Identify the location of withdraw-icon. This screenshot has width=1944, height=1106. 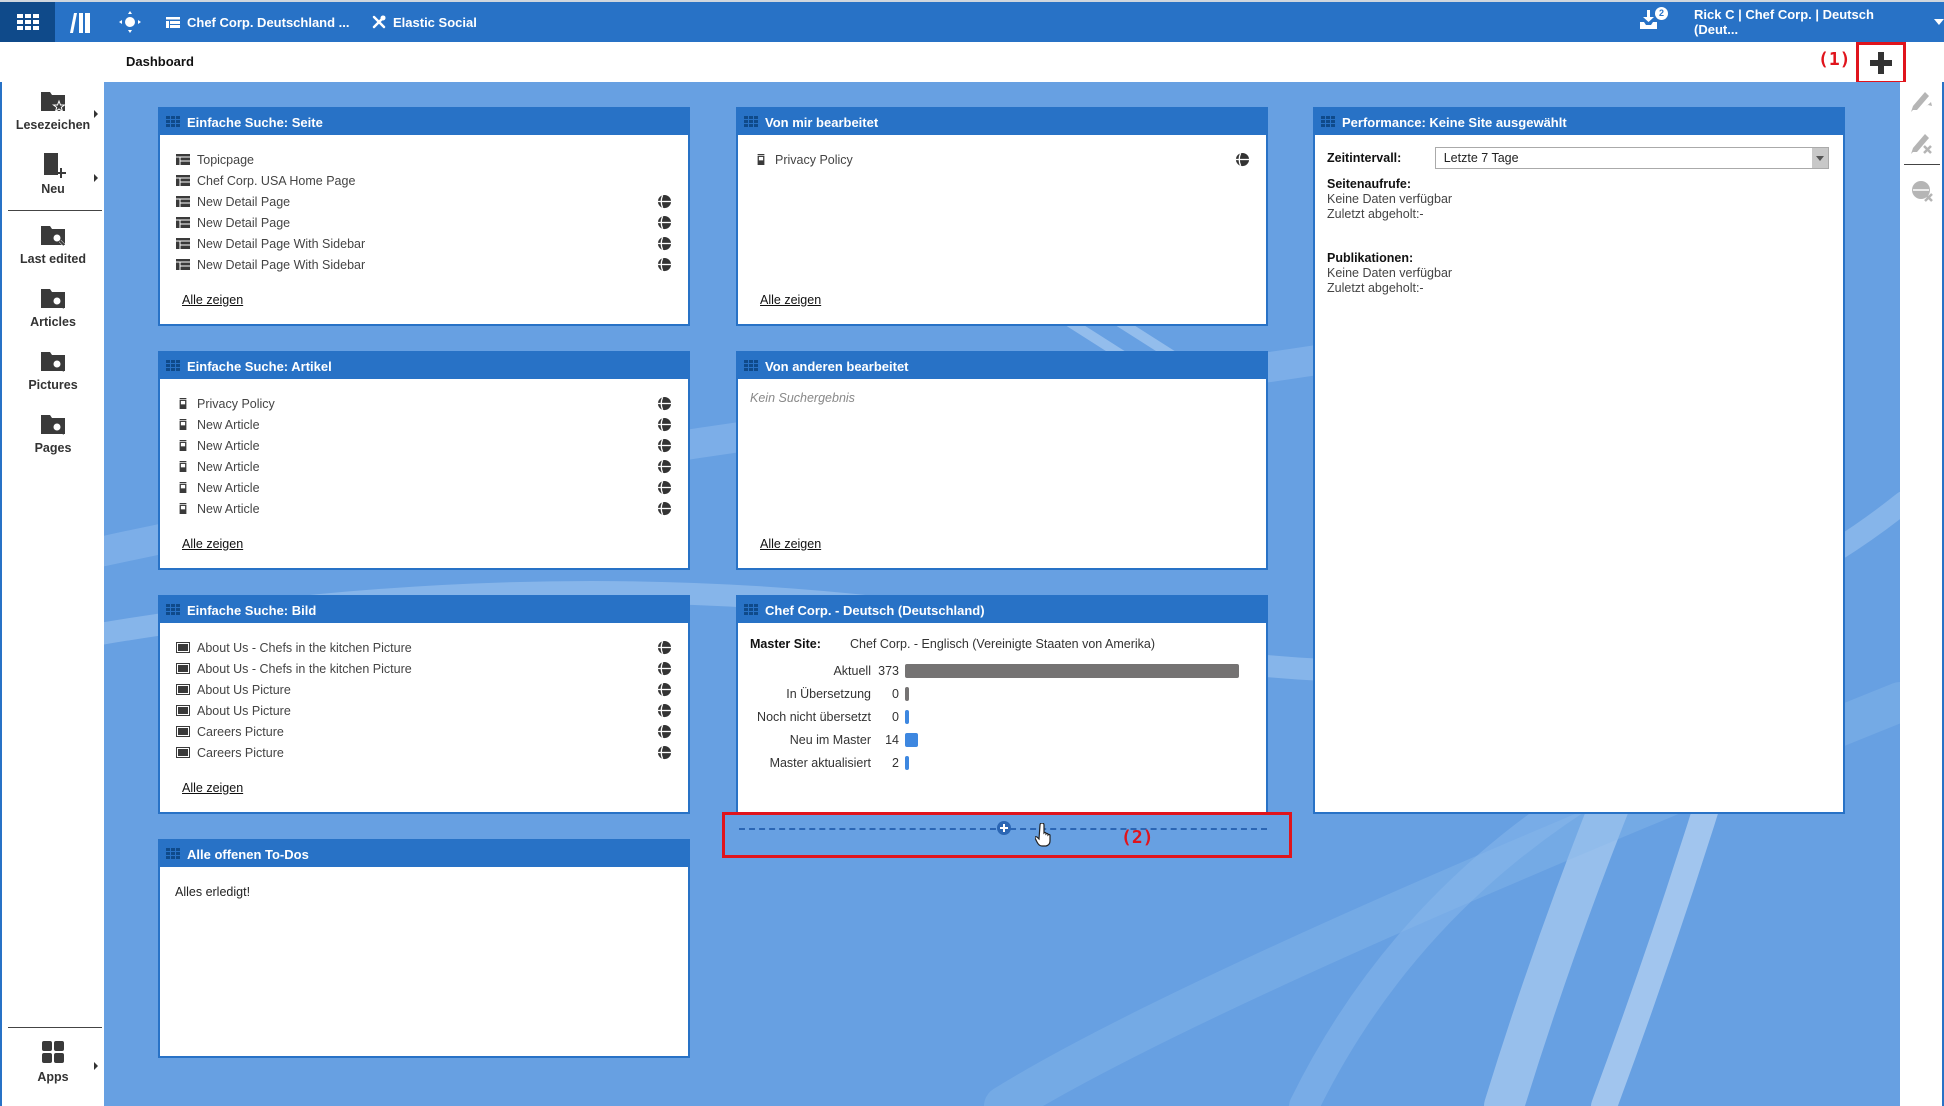
(1922, 101).